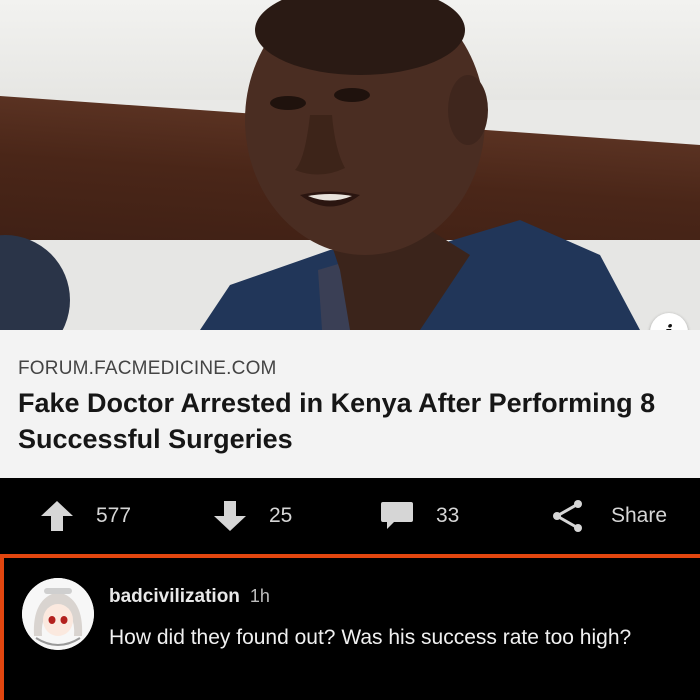 This screenshot has width=700, height=700. I want to click on post-action-bar: 577 25 33 Share, so click(350, 516).